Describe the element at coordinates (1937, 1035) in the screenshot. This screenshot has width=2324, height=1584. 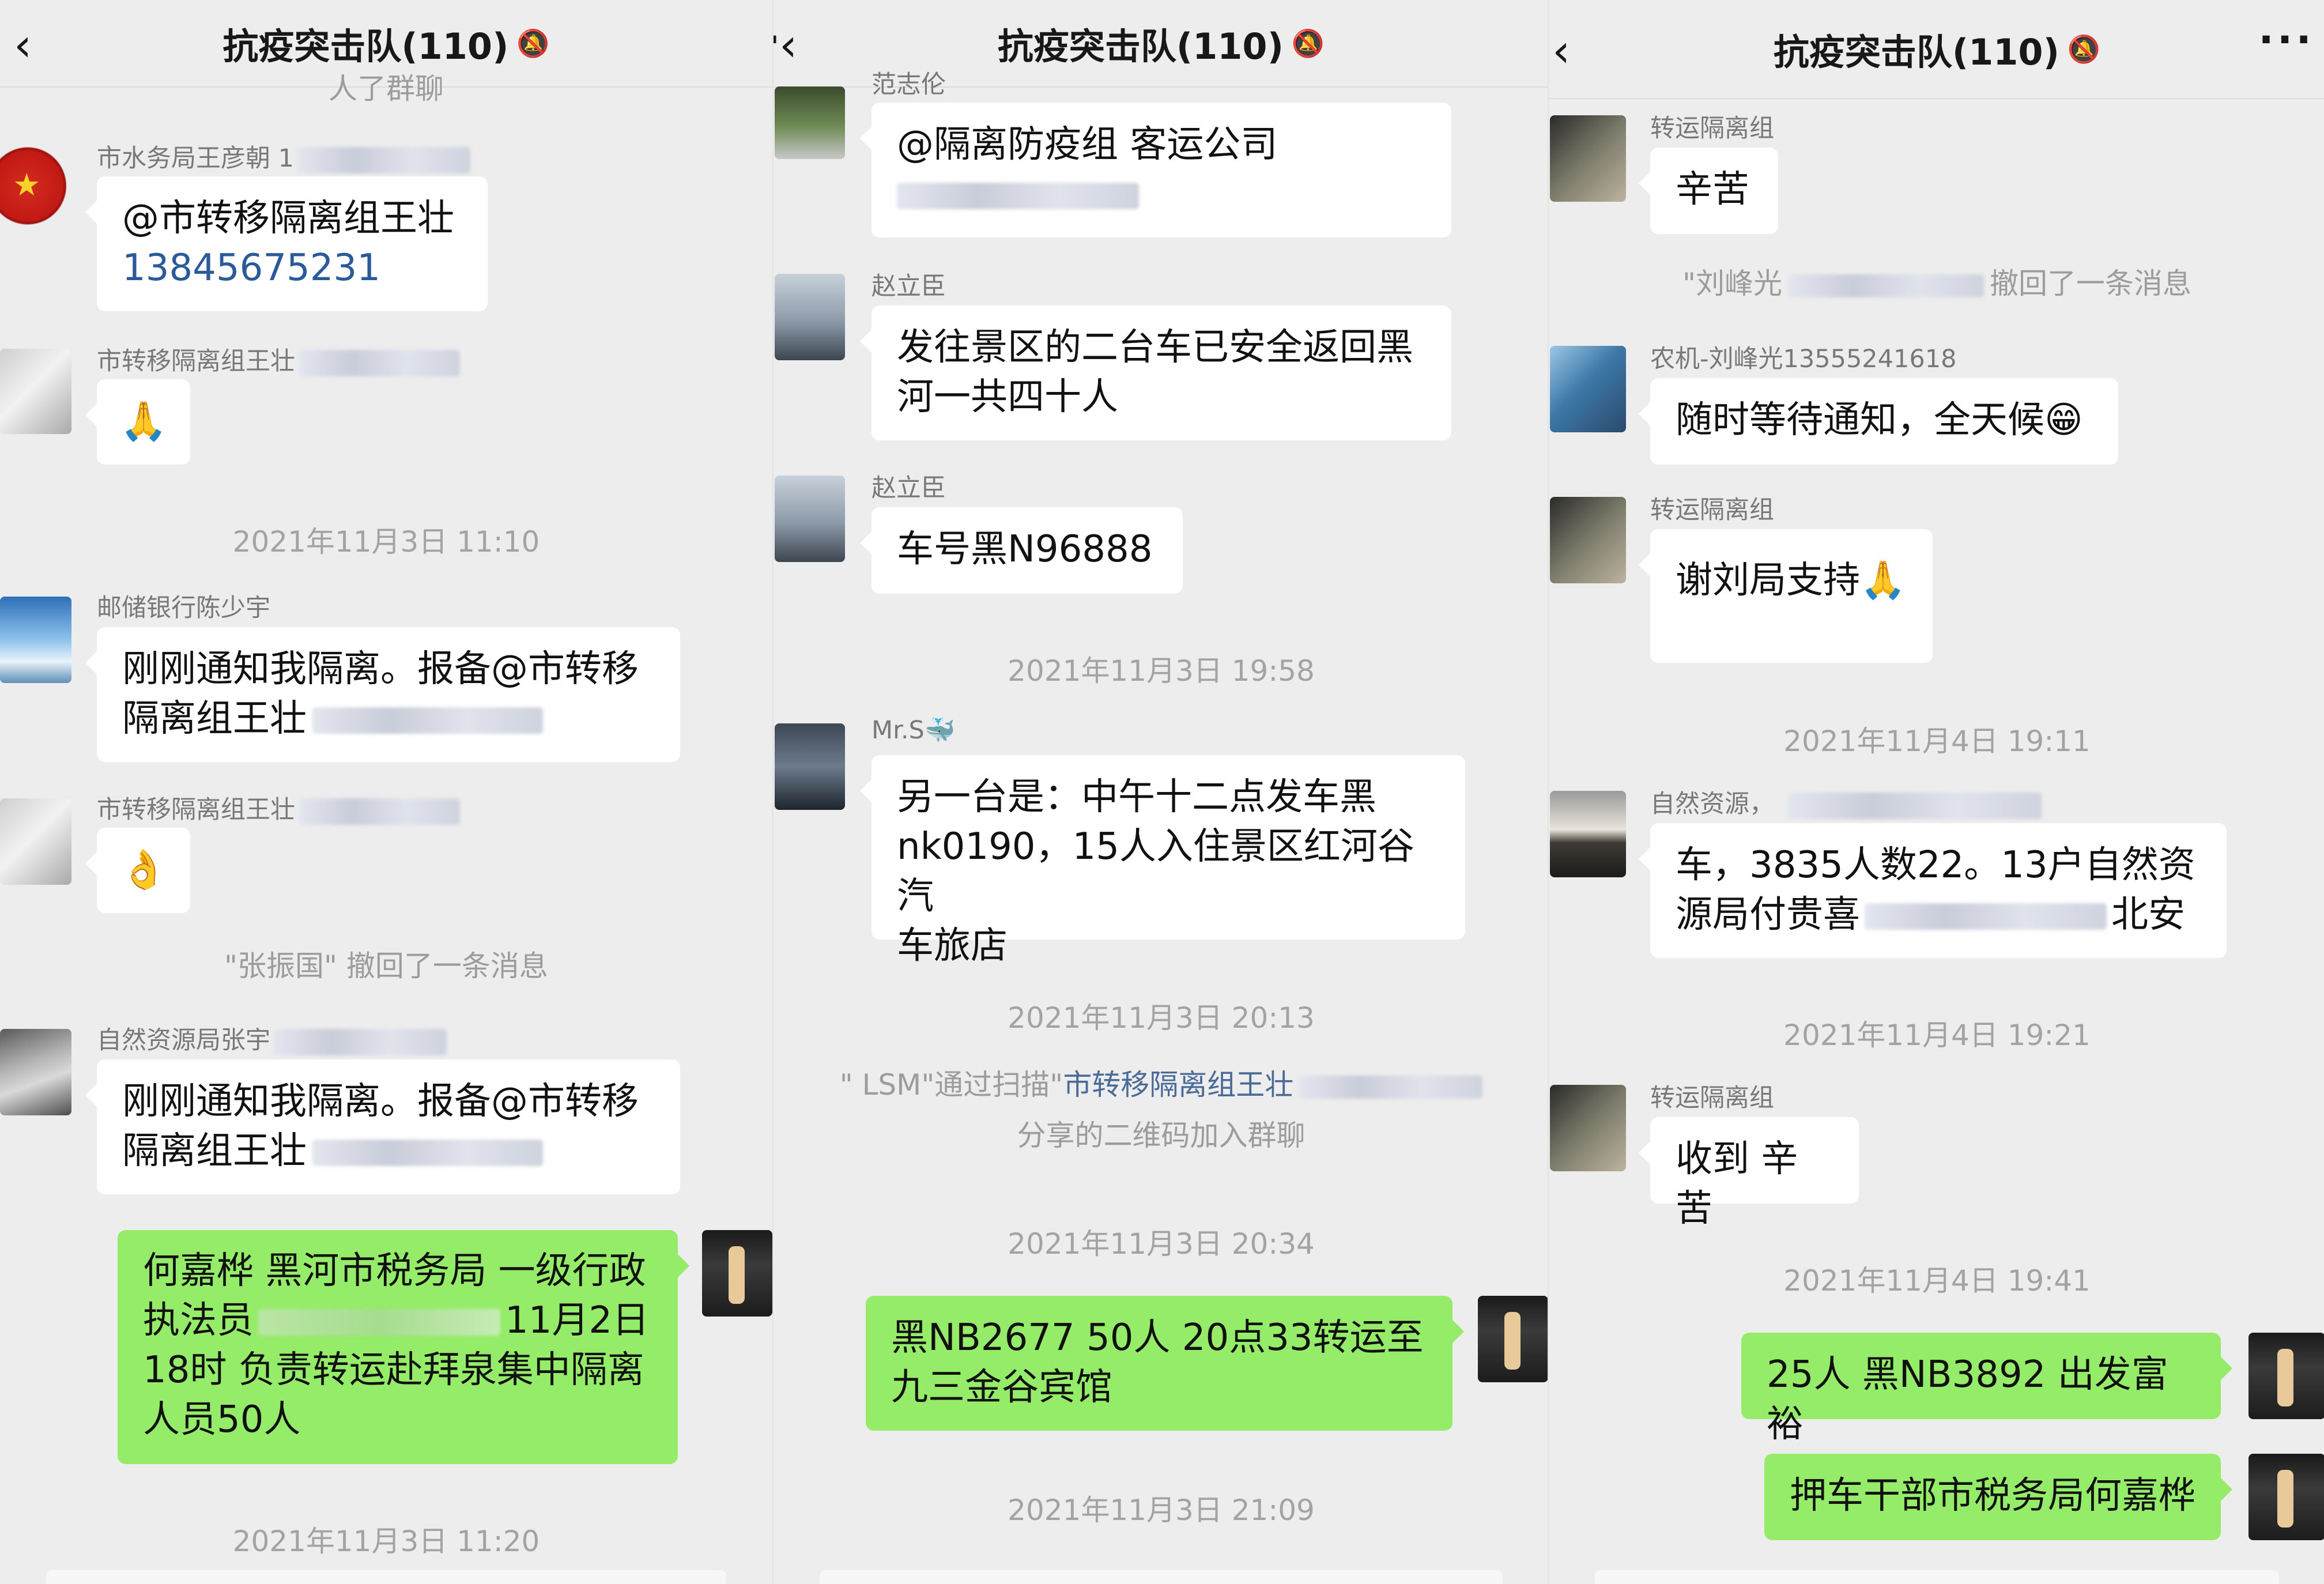
I see `timestamp: 2021年11月4日 19:21` at that location.